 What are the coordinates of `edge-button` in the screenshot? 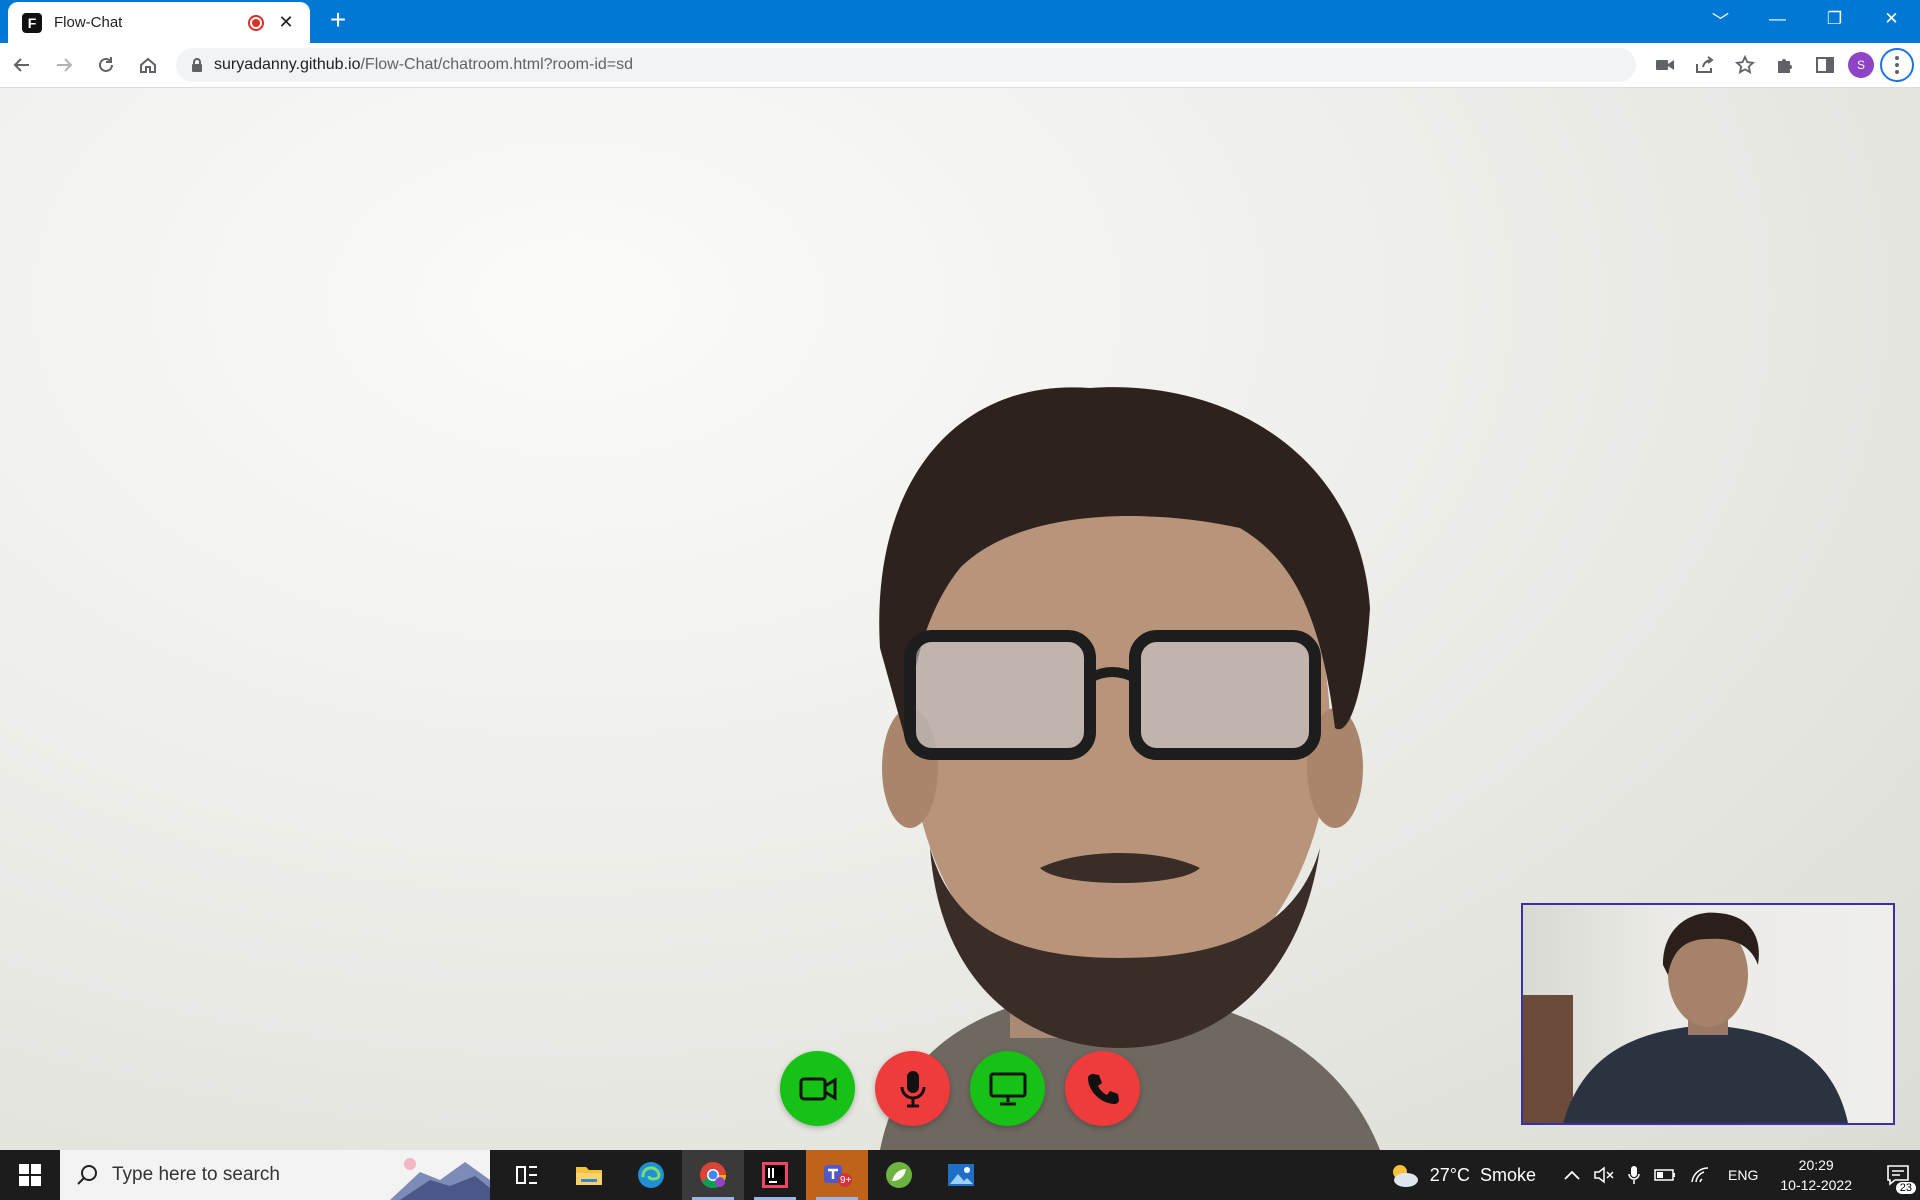 It's located at (651, 1175).